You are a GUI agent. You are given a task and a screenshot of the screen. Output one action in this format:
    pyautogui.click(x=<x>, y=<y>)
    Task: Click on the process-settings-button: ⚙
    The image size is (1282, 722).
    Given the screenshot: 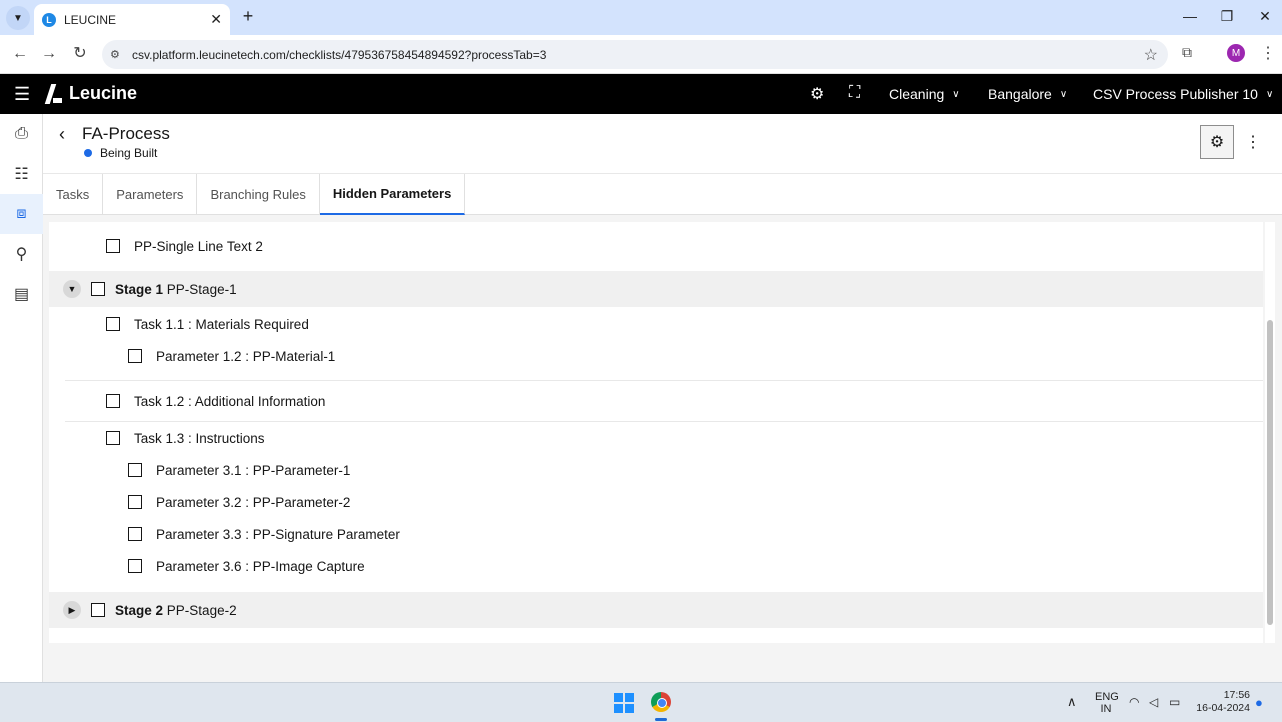 What is the action you would take?
    pyautogui.click(x=1217, y=142)
    